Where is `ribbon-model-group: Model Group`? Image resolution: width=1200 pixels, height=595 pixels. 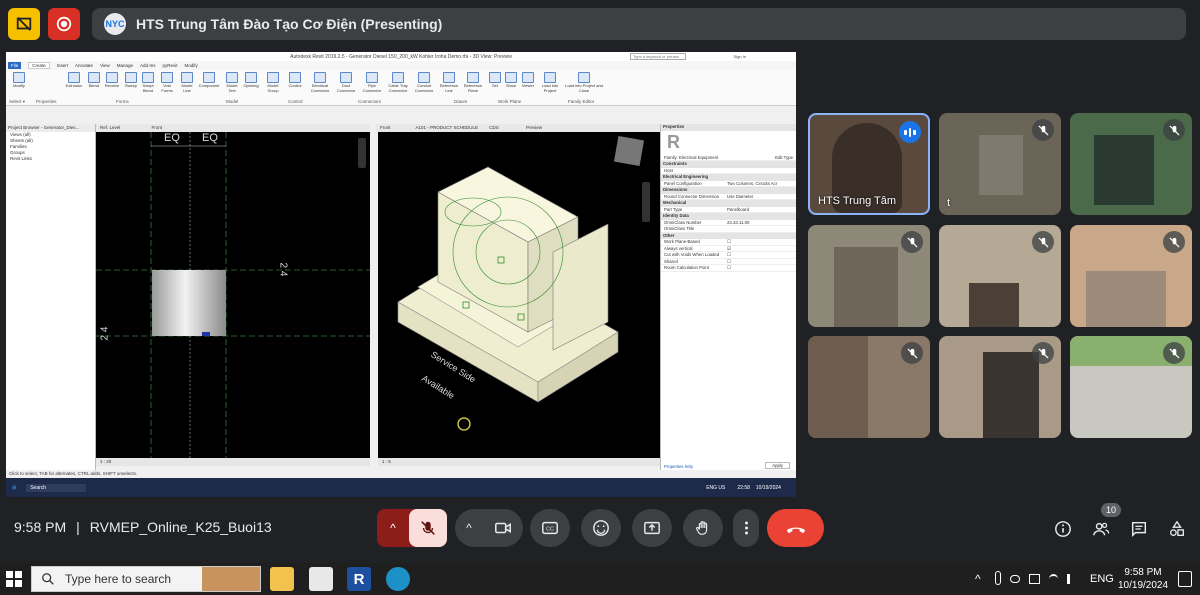
ribbon-model-group: Model Group is located at coordinates (273, 82).